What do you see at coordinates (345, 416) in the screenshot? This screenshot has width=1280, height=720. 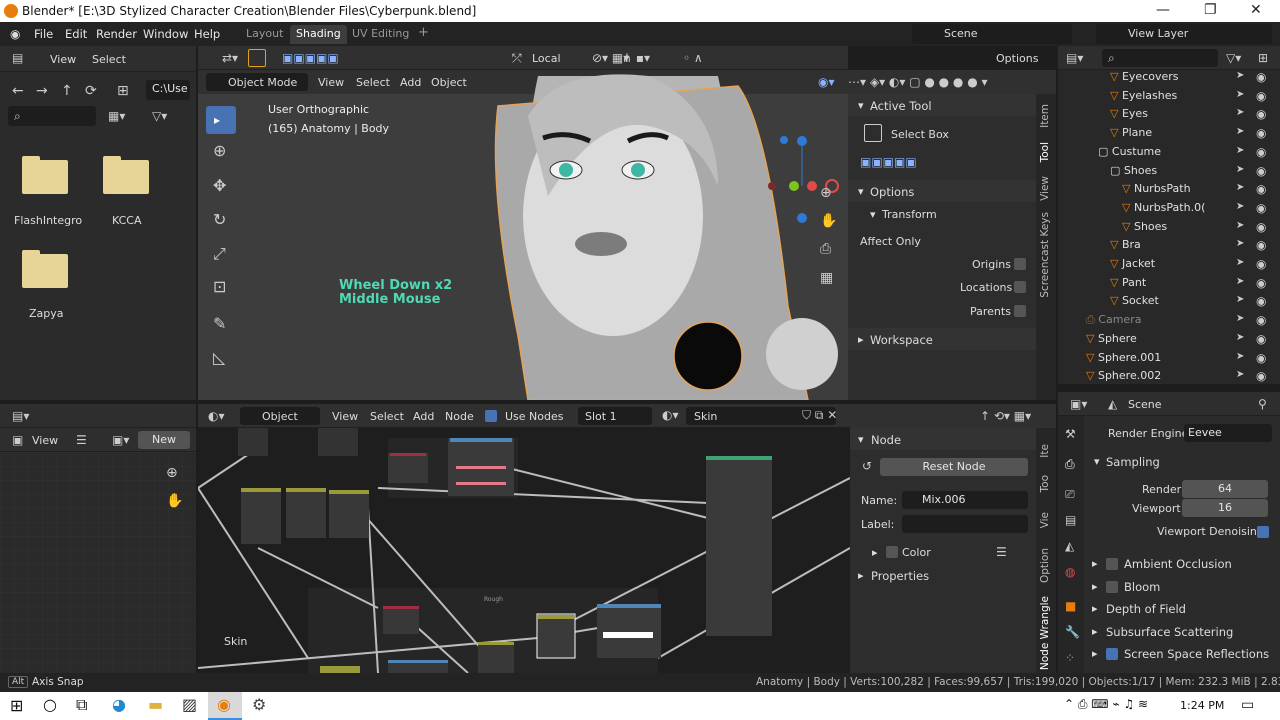 I see `node-menu-view: View` at bounding box center [345, 416].